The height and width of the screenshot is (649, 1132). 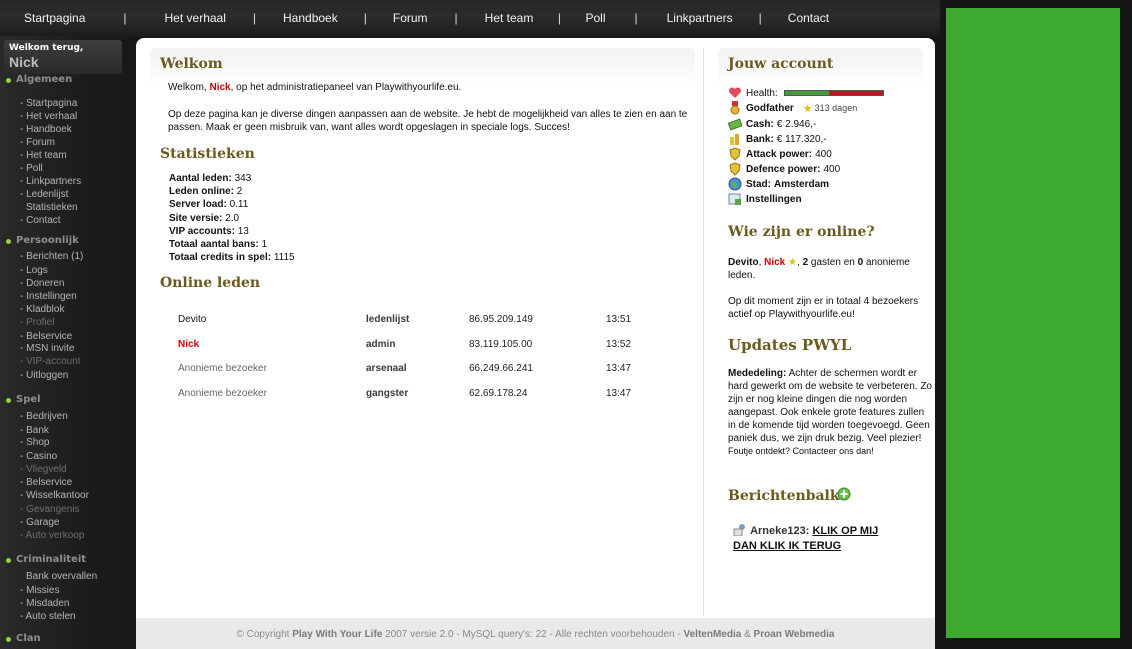 I want to click on stat-row: Site versie: 2.0, so click(x=204, y=218).